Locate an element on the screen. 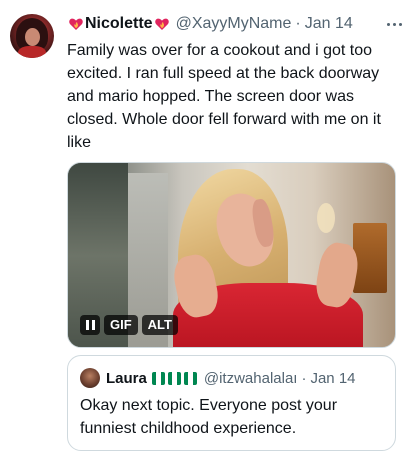  tweet-header: Nicolette @XayyMyName · Jan 14 is located at coordinates (236, 24).